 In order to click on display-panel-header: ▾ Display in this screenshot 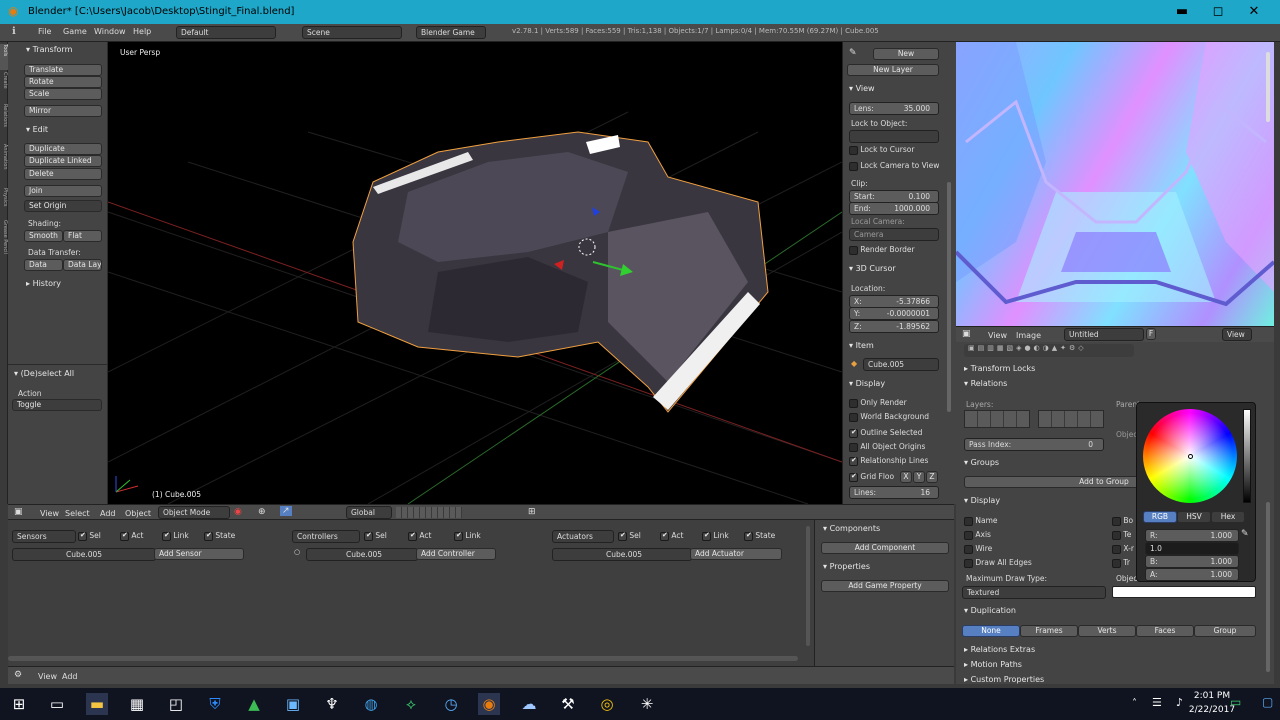, I will do `click(867, 383)`.